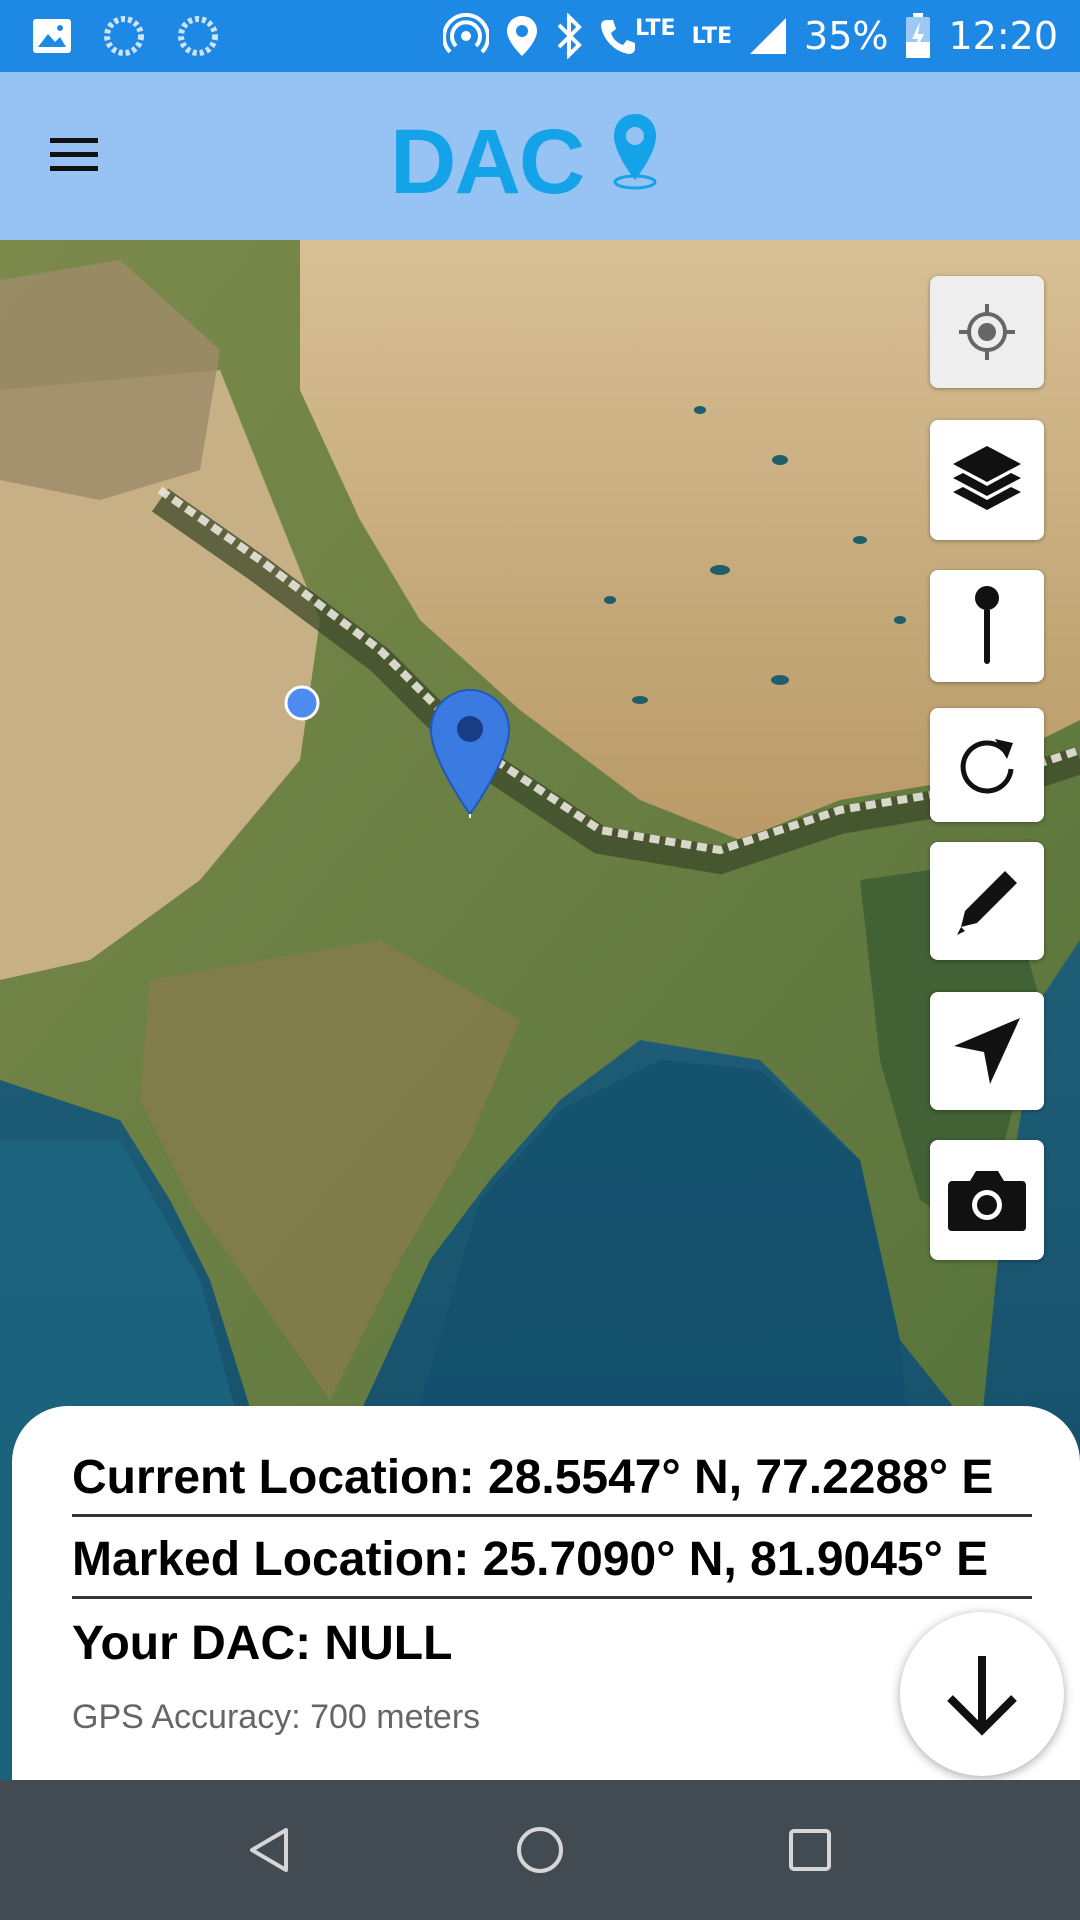 This screenshot has width=1080, height=1920. What do you see at coordinates (466, 33) in the screenshot?
I see `hotspot-icon` at bounding box center [466, 33].